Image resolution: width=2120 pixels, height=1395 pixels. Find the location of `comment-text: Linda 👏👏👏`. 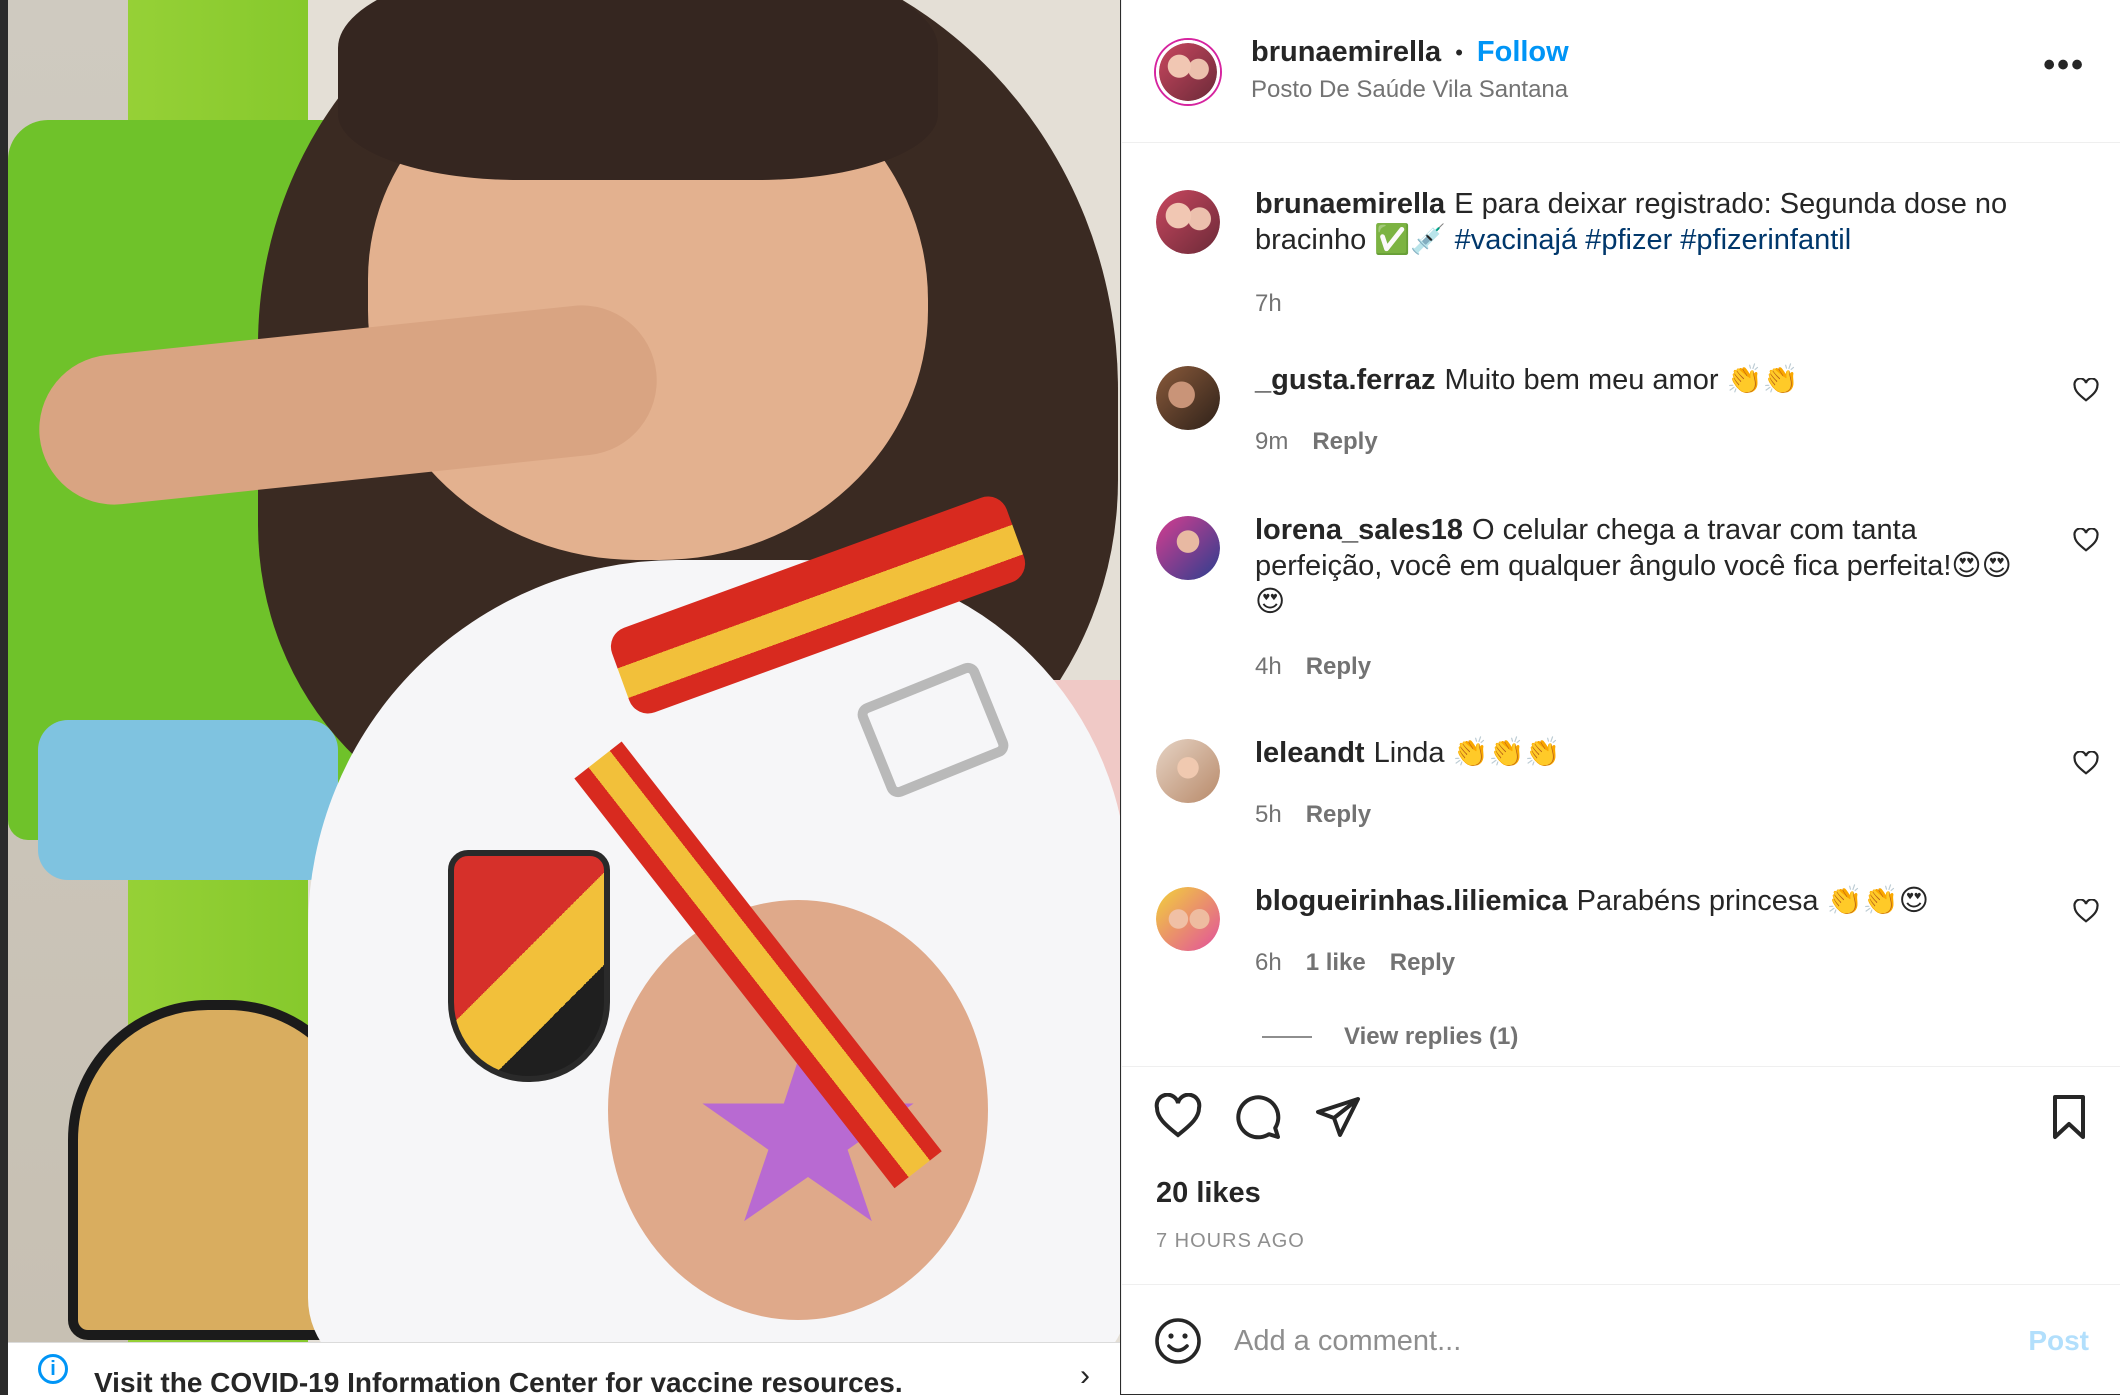

comment-text: Linda 👏👏👏 is located at coordinates (1467, 753).